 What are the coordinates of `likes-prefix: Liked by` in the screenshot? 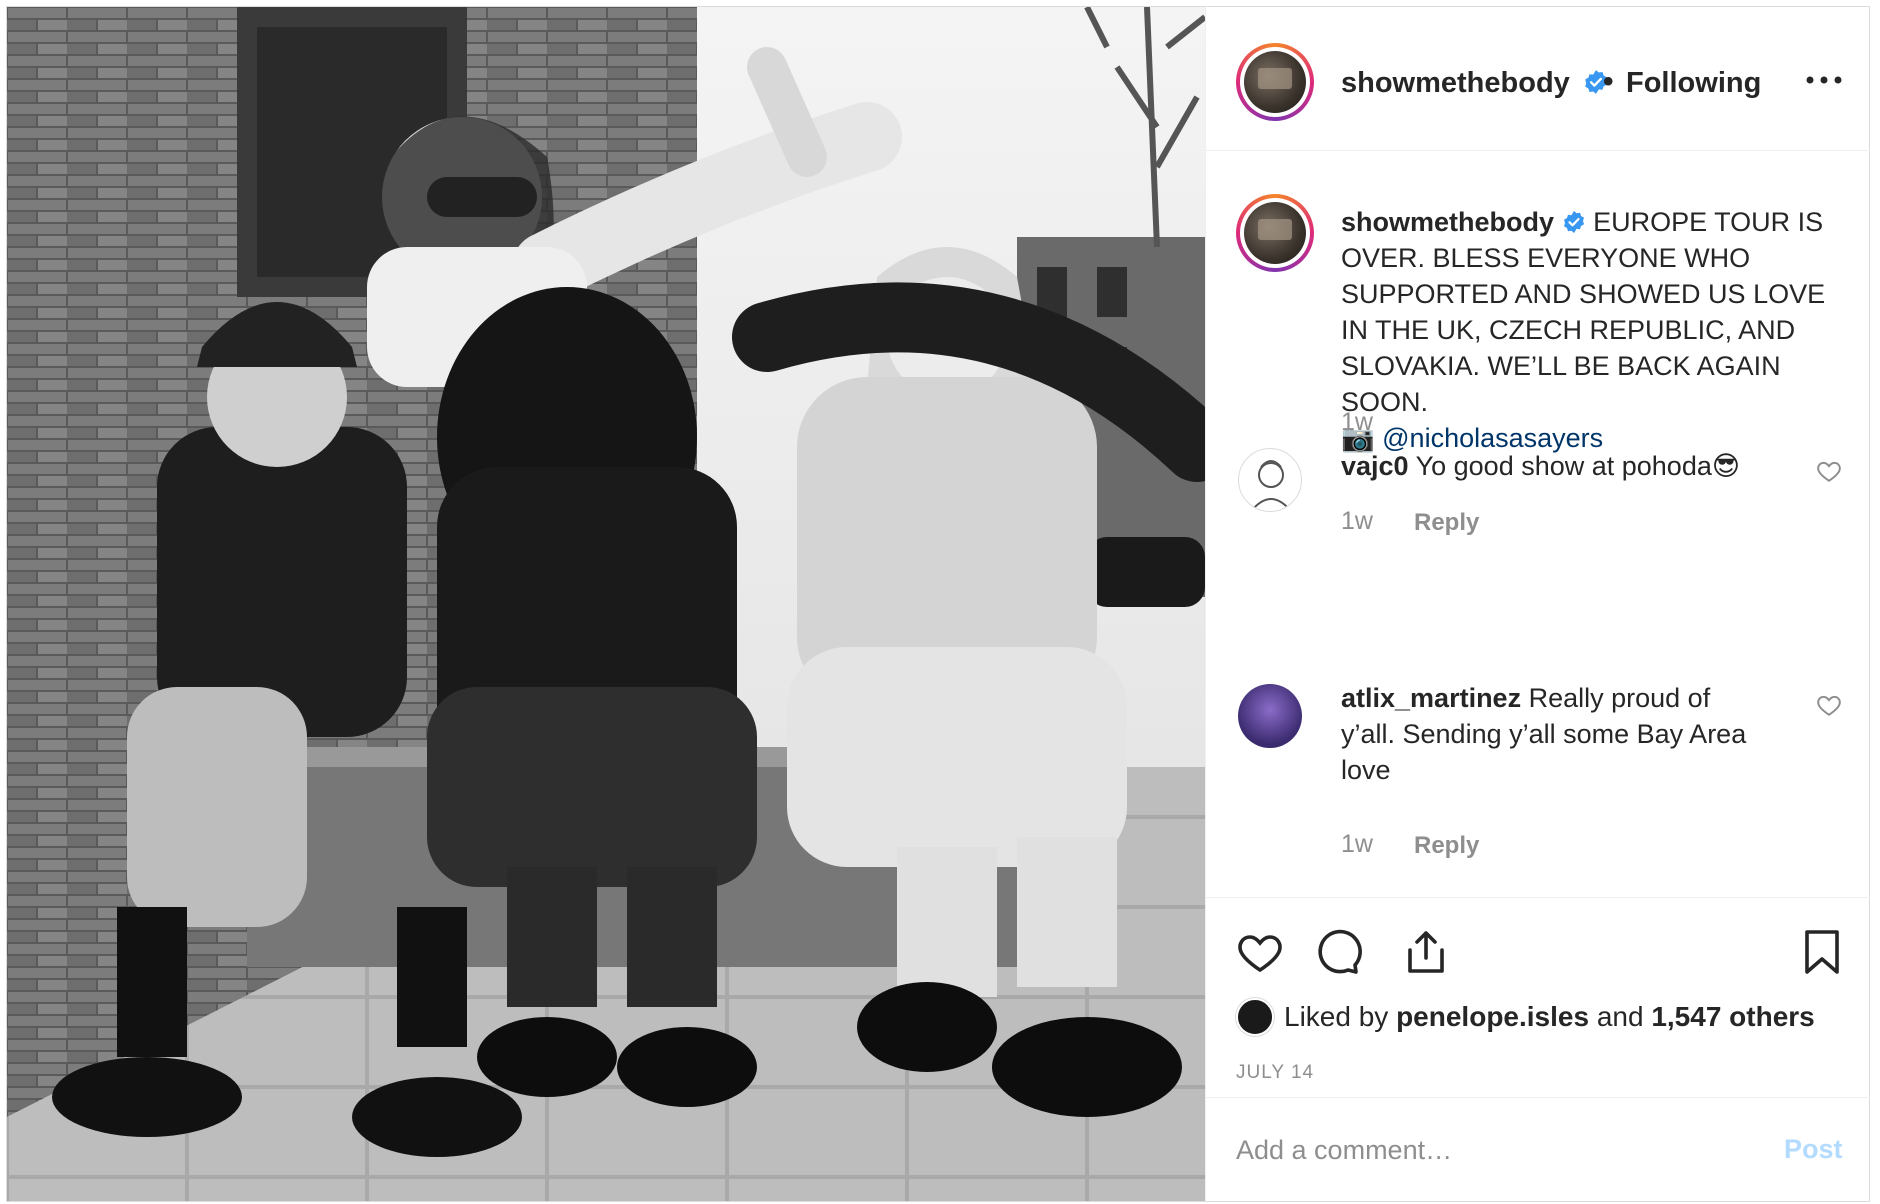 It's located at (1336, 1016).